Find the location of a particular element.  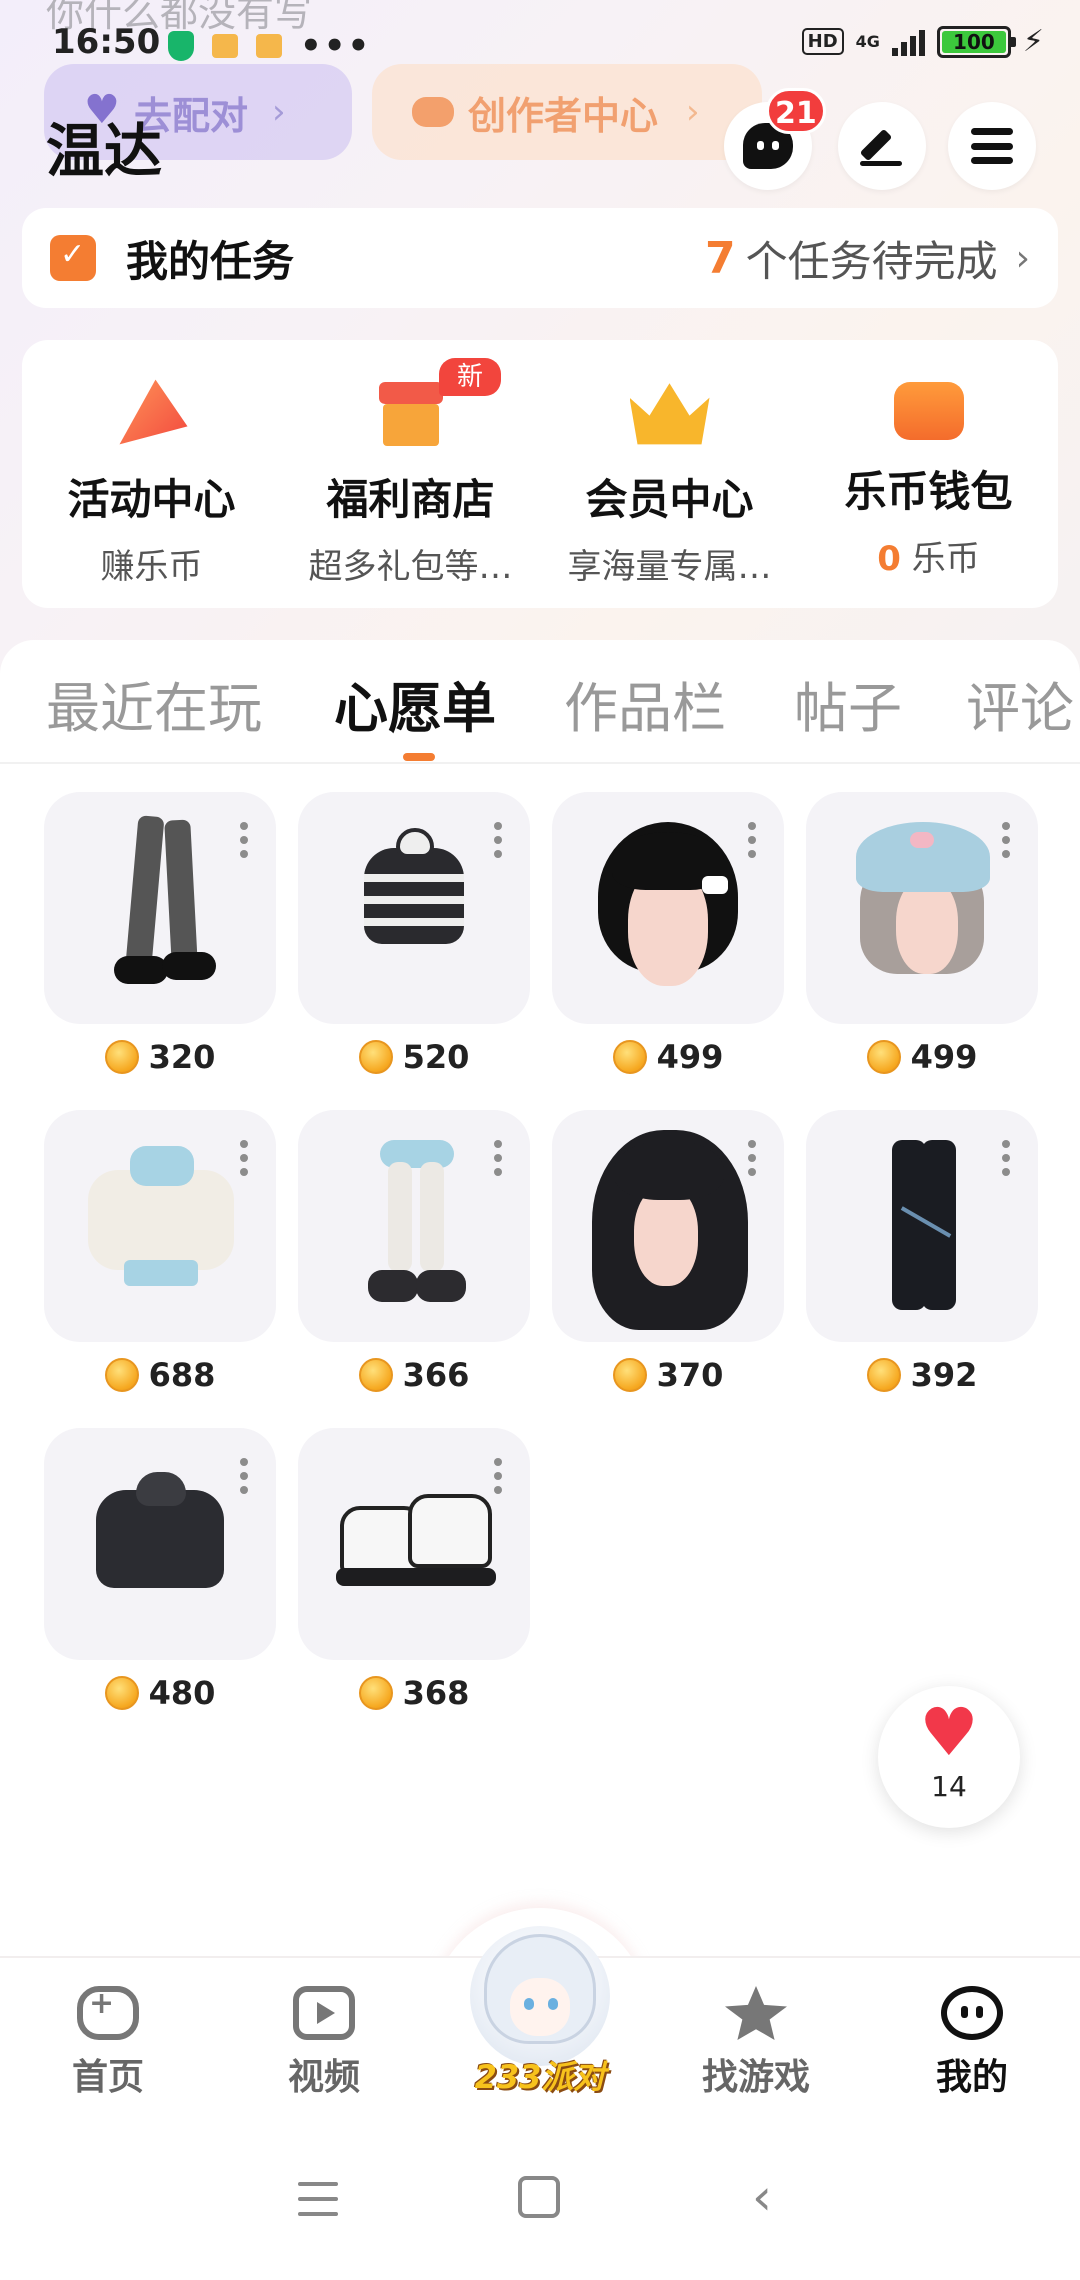

feature-title: 活动中心 is located at coordinates (151, 499).